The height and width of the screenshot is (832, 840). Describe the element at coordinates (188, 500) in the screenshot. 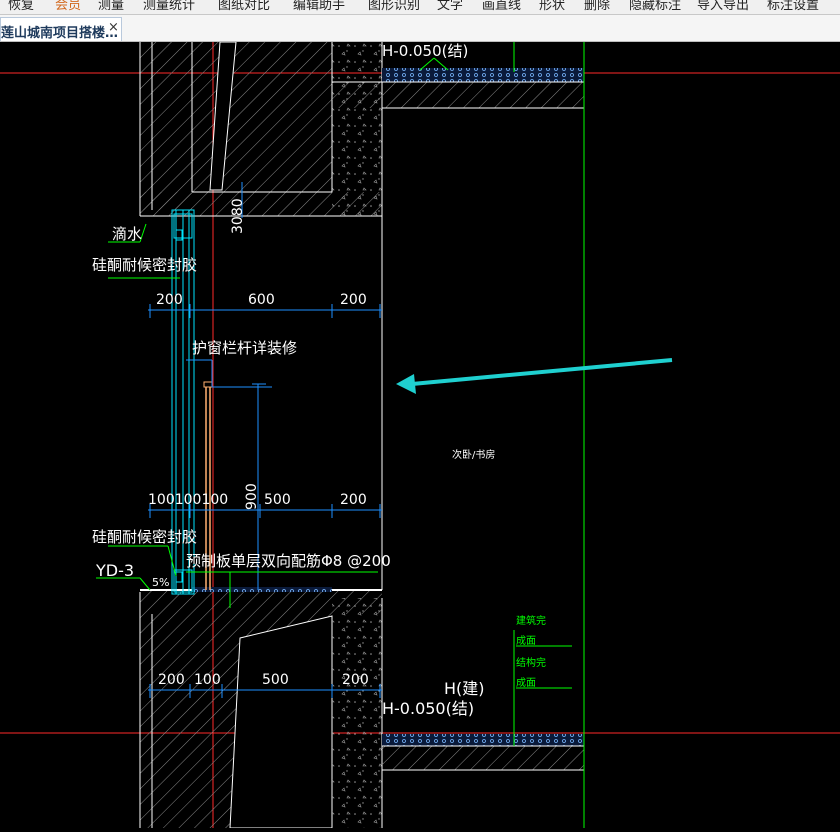

I see `dim-row2-a: 100100100` at that location.